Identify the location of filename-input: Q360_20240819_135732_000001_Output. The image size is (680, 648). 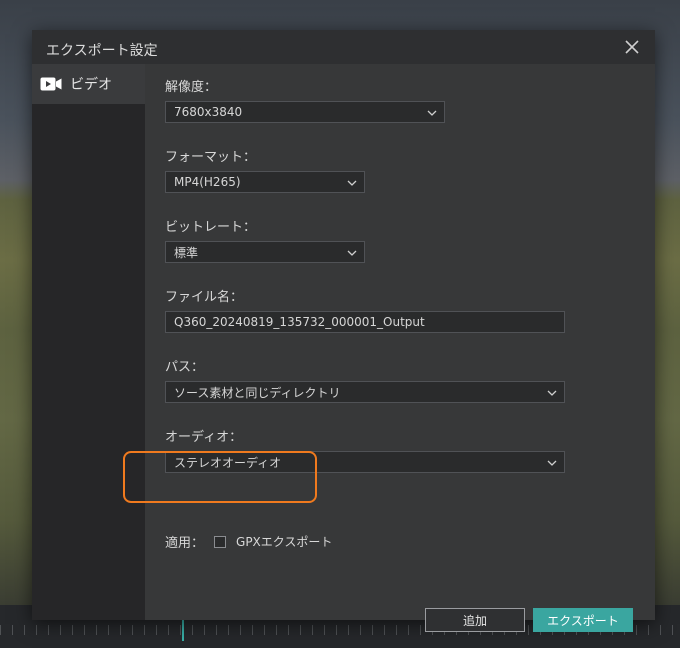
(365, 322).